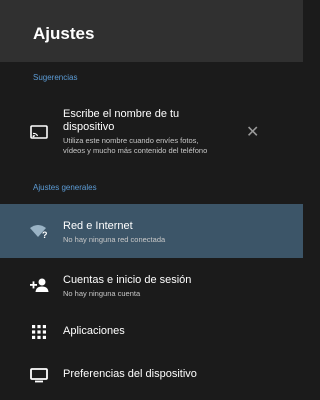 The image size is (320, 400). I want to click on section-label-general: Ajustes generales, so click(65, 187).